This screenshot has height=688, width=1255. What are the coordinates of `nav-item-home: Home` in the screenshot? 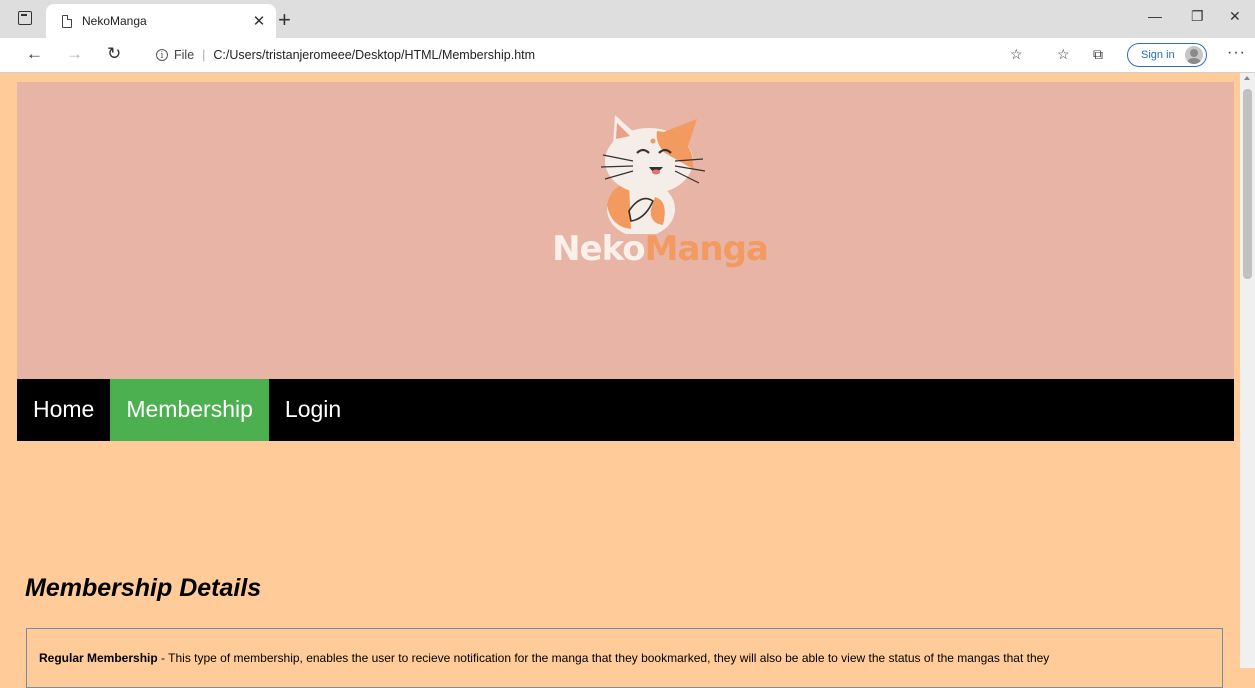 It's located at (63, 410).